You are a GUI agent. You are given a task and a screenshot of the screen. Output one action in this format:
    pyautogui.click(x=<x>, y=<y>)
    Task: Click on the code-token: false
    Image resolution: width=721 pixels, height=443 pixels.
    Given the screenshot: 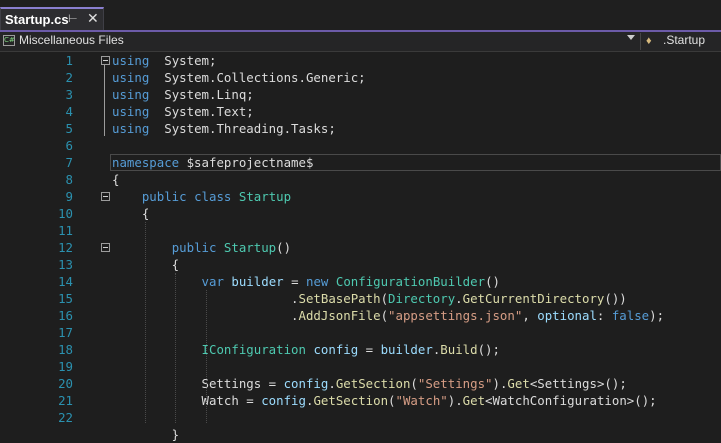 What is the action you would take?
    pyautogui.click(x=630, y=315)
    